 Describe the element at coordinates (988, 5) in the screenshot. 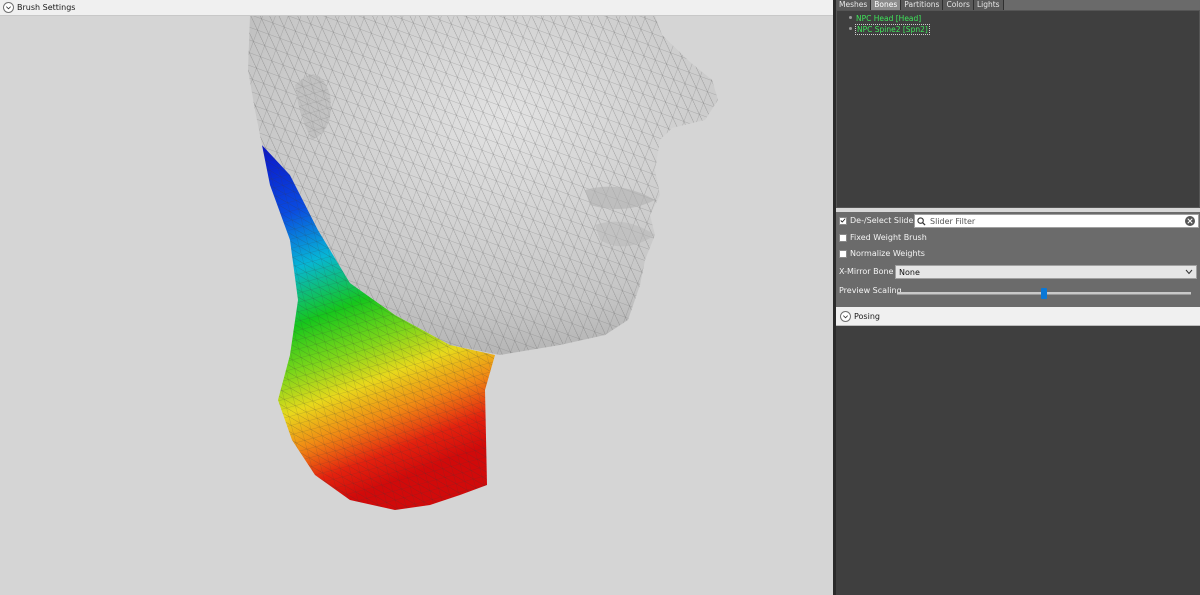

I see `tab-lights: Lights` at that location.